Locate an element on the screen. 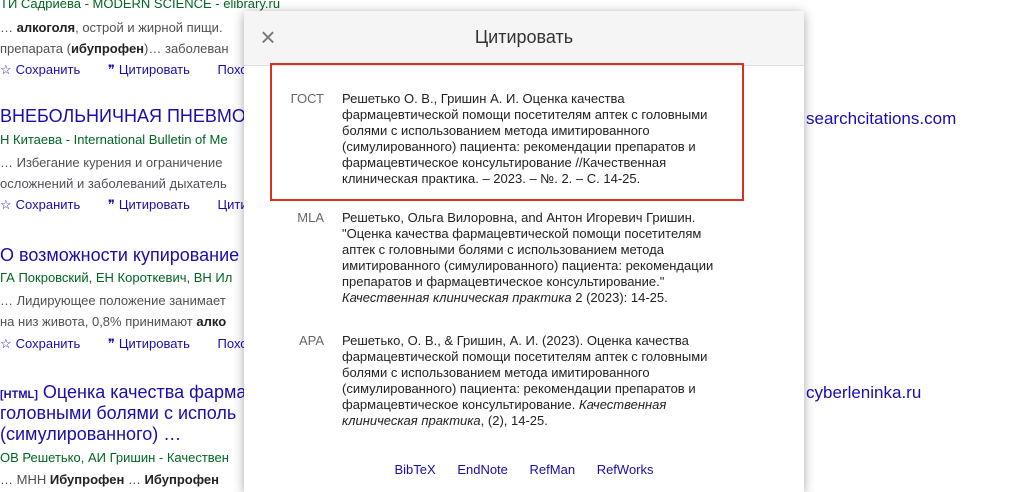  result-source: ГА Покровский, ЕН Короткевич, ВН Ил is located at coordinates (116, 277).